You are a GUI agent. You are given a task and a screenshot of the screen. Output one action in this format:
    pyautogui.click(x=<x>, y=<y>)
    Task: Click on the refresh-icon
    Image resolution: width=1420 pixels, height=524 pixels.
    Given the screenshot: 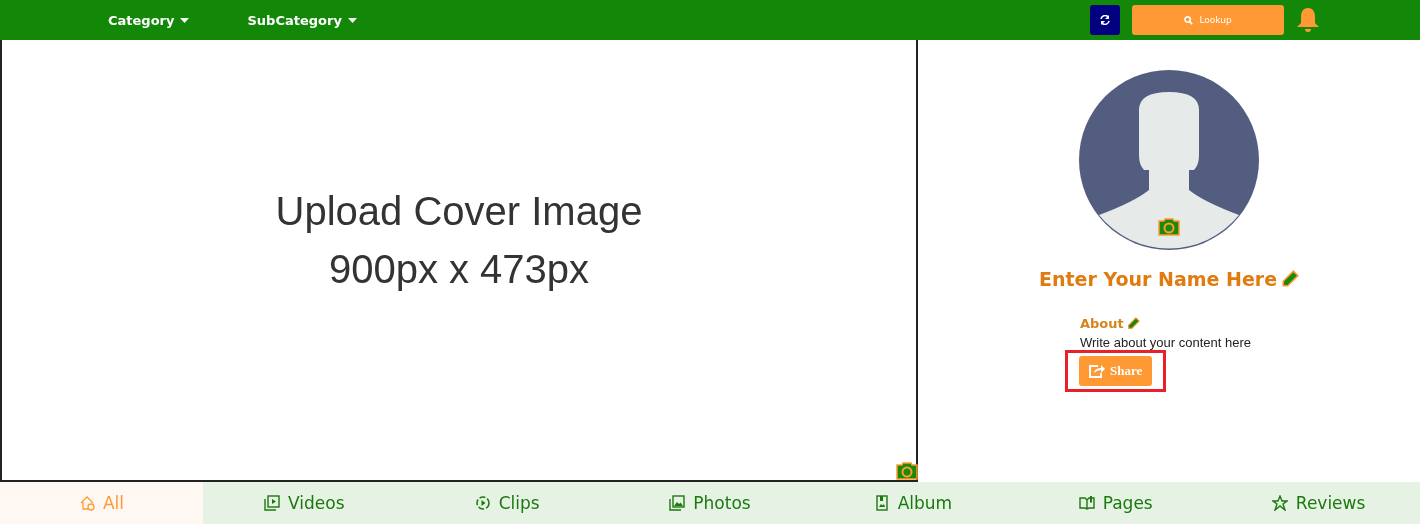 What is the action you would take?
    pyautogui.click(x=1105, y=20)
    